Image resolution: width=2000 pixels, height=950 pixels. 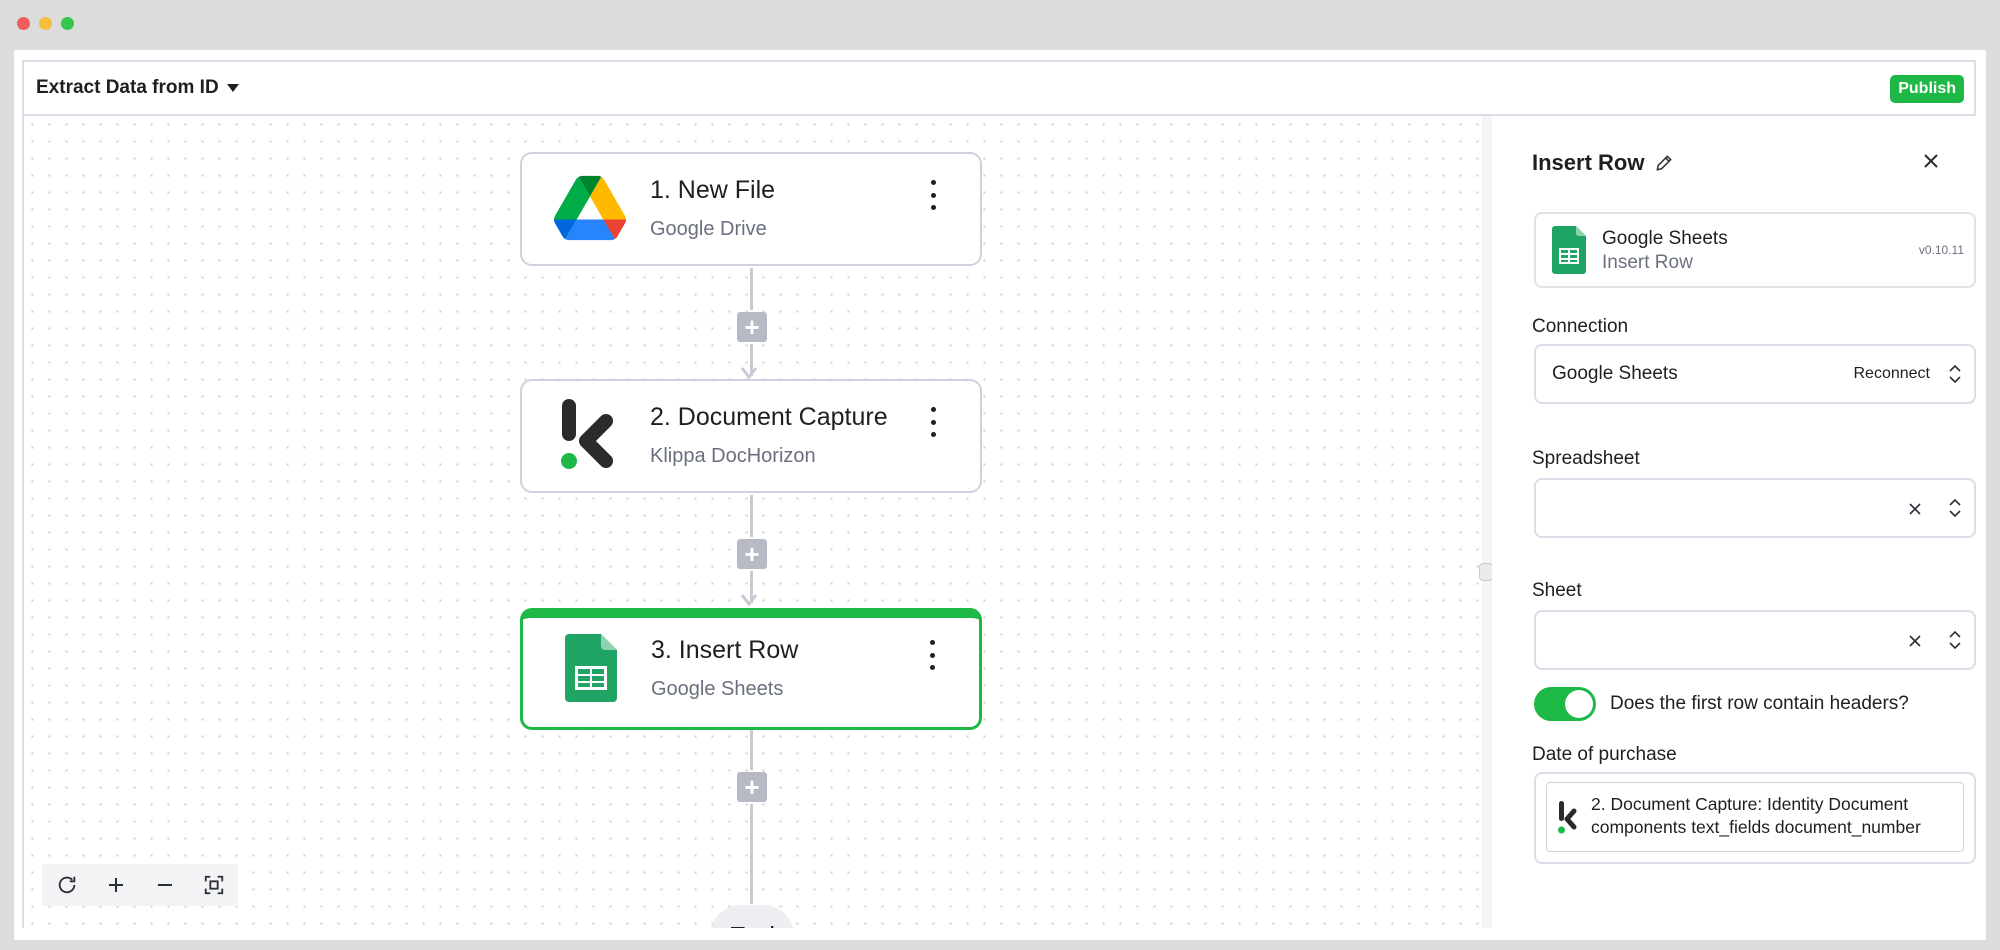 What do you see at coordinates (1615, 373) in the screenshot?
I see `connection-value: Google Sheets` at bounding box center [1615, 373].